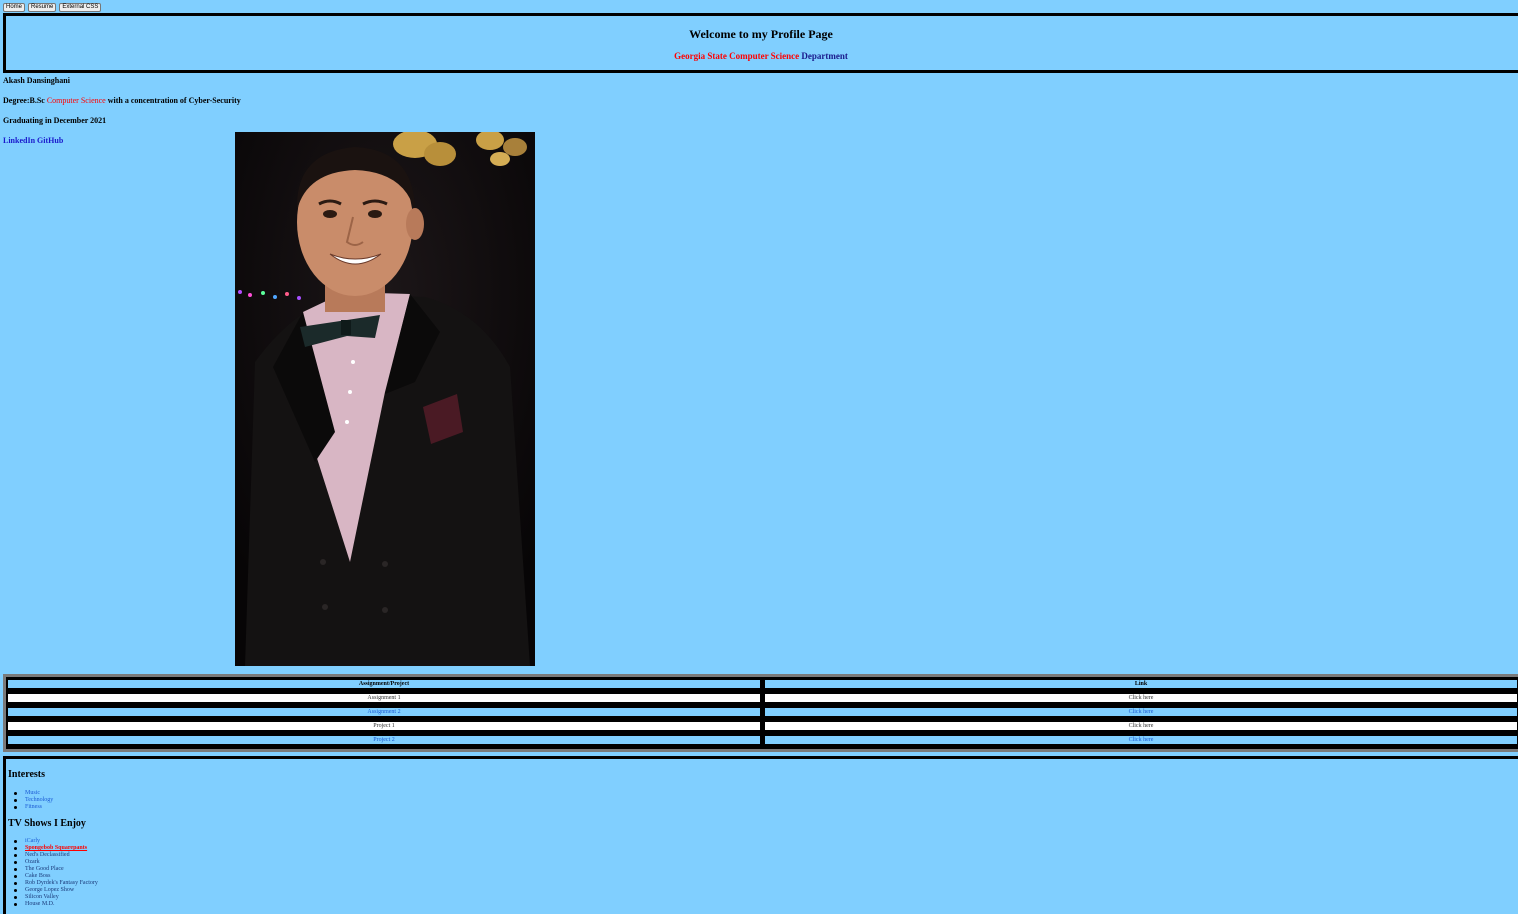 The height and width of the screenshot is (914, 1518). I want to click on table-row-assignment: Project 2, so click(384, 740).